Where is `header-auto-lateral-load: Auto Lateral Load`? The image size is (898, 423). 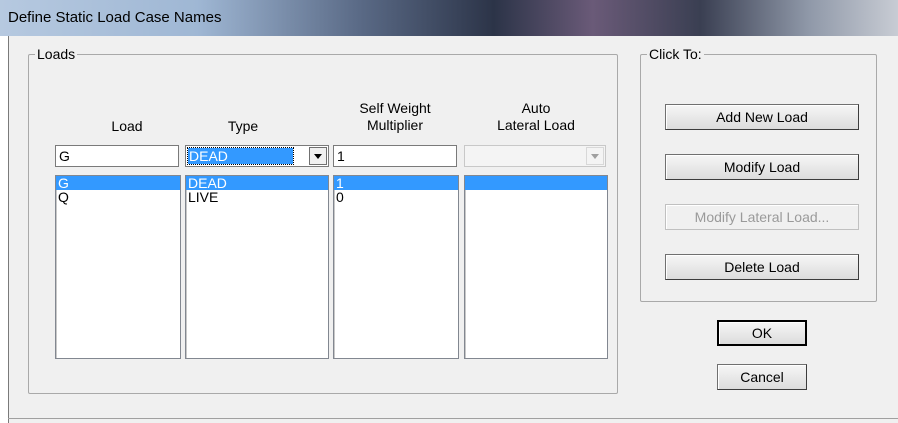
header-auto-lateral-load: Auto Lateral Load is located at coordinates (536, 116).